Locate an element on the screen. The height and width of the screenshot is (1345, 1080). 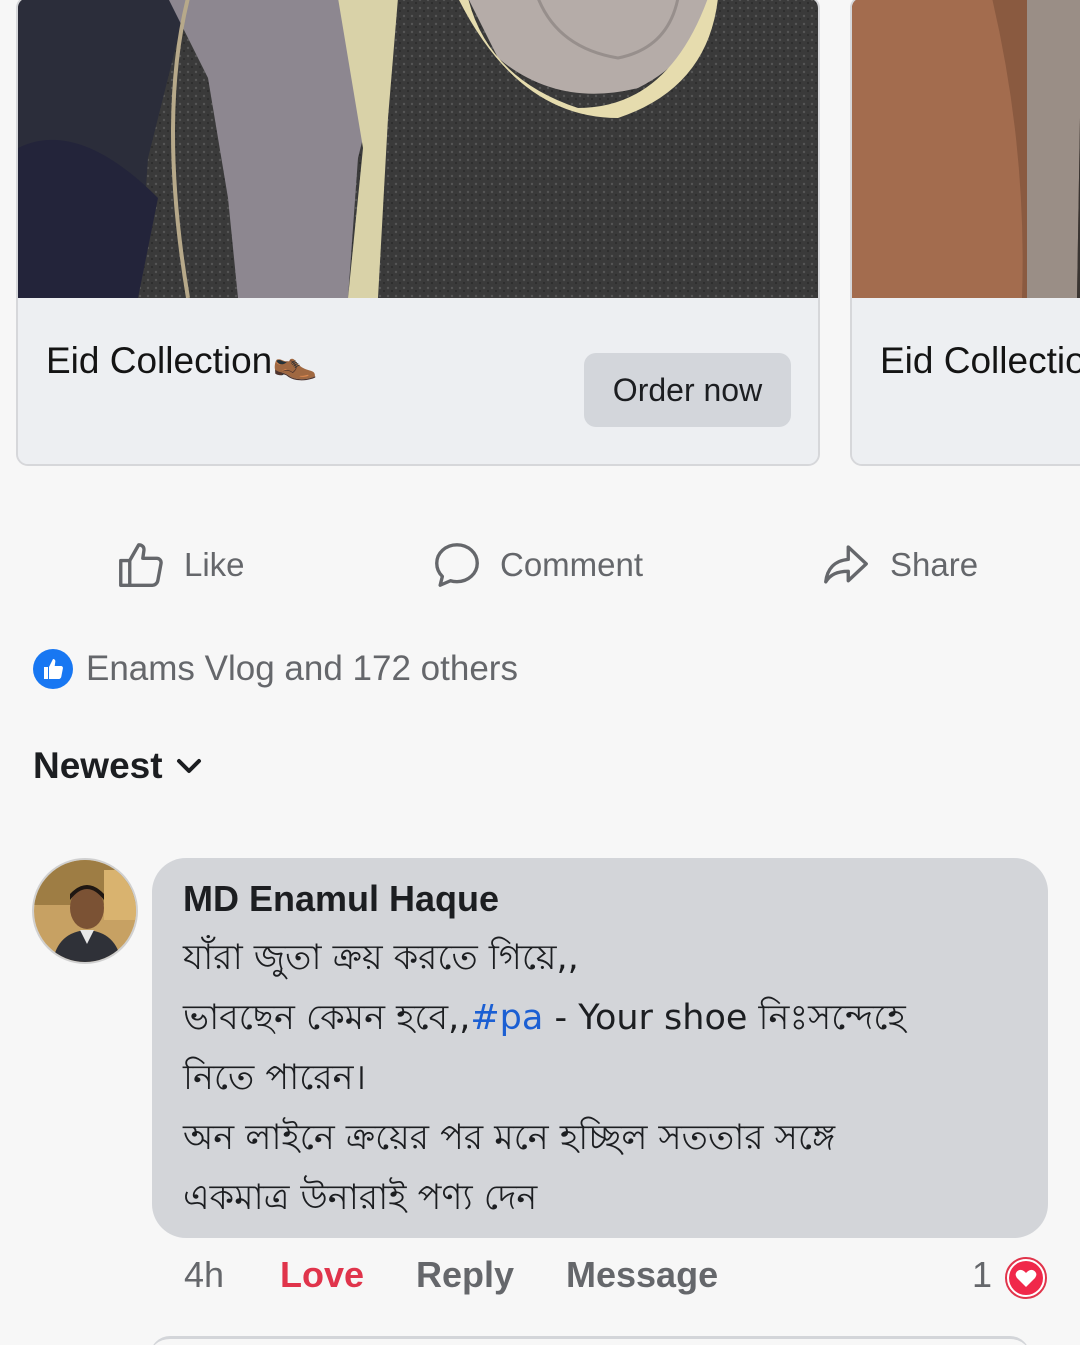
like-label: Like is located at coordinates (214, 564).